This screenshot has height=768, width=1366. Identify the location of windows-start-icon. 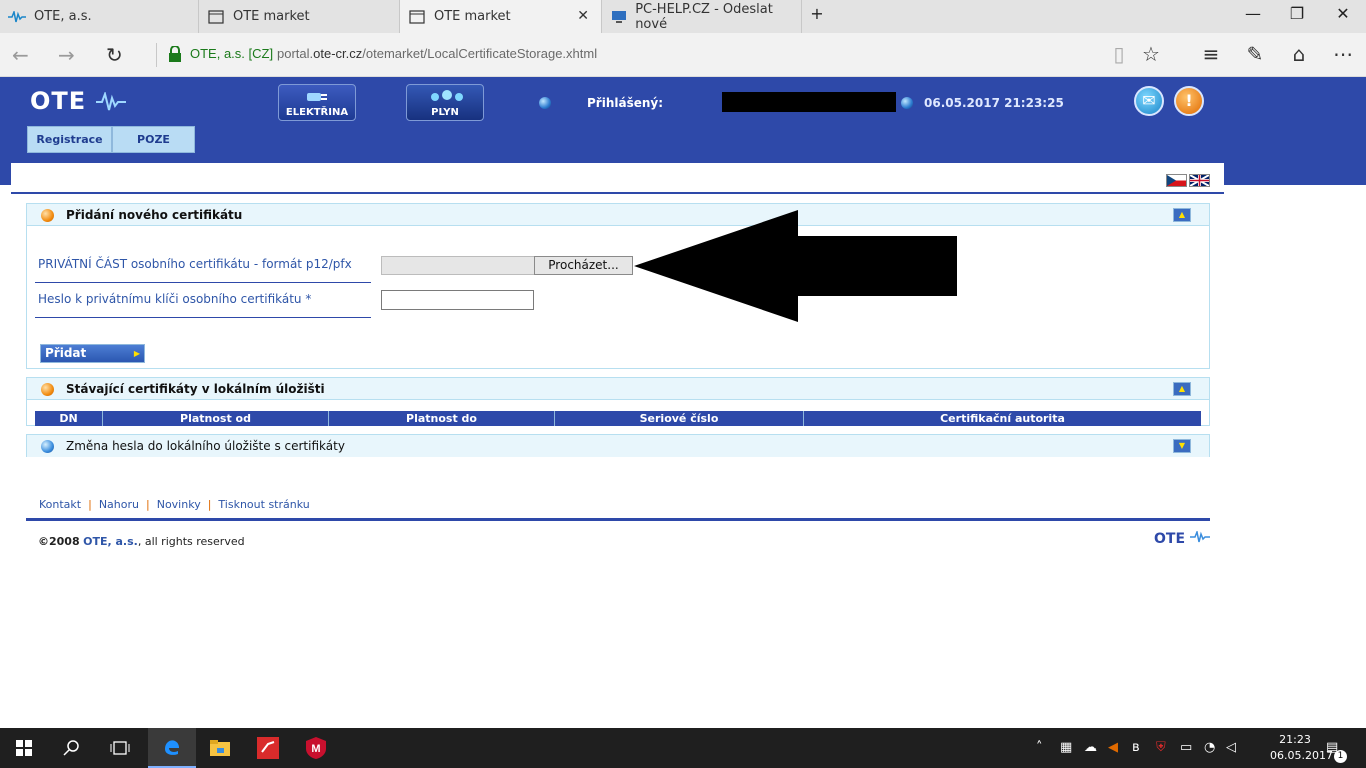
(24, 748).